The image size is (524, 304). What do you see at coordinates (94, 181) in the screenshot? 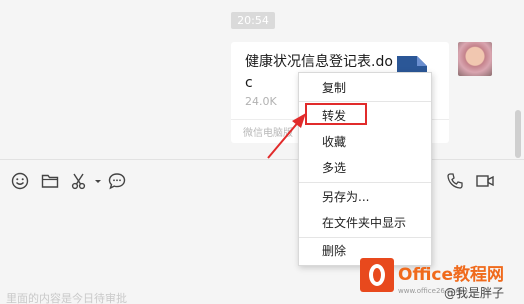
I see `chevron-down-icon` at bounding box center [94, 181].